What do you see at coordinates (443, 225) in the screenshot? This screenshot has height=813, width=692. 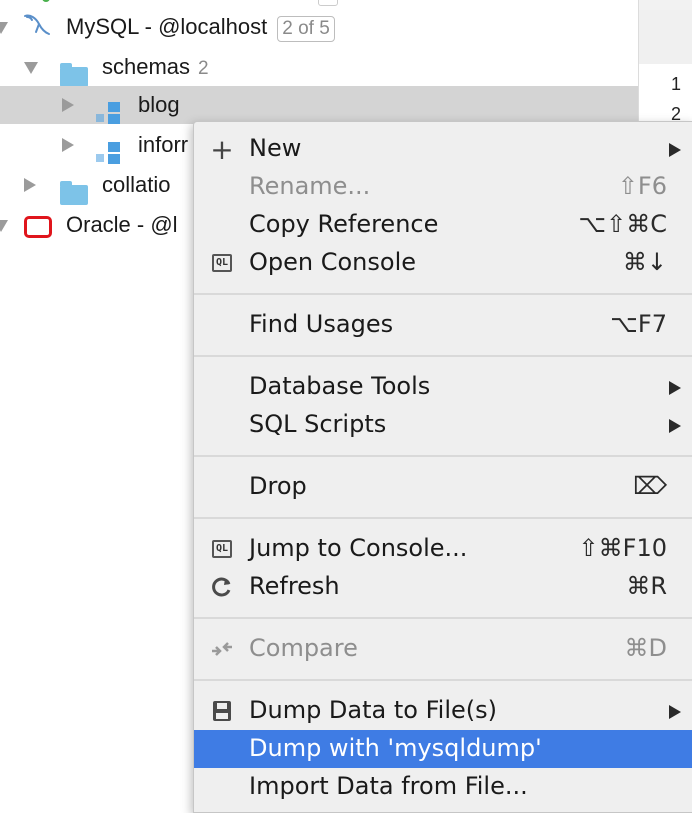 I see `menu-item-copy-reference: Copy Reference ⌥⇧⌘C` at bounding box center [443, 225].